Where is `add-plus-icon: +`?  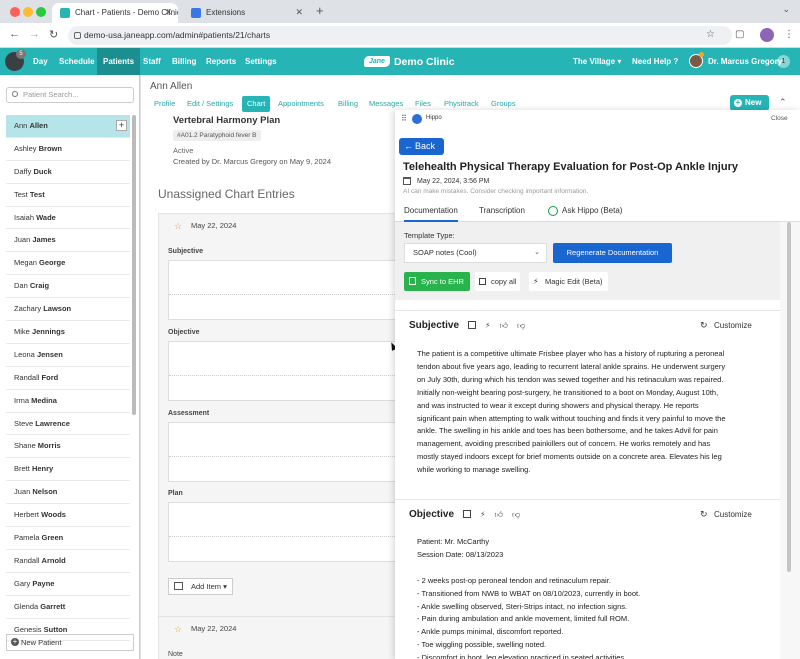
add-plus-icon: + is located at coordinates (121, 125).